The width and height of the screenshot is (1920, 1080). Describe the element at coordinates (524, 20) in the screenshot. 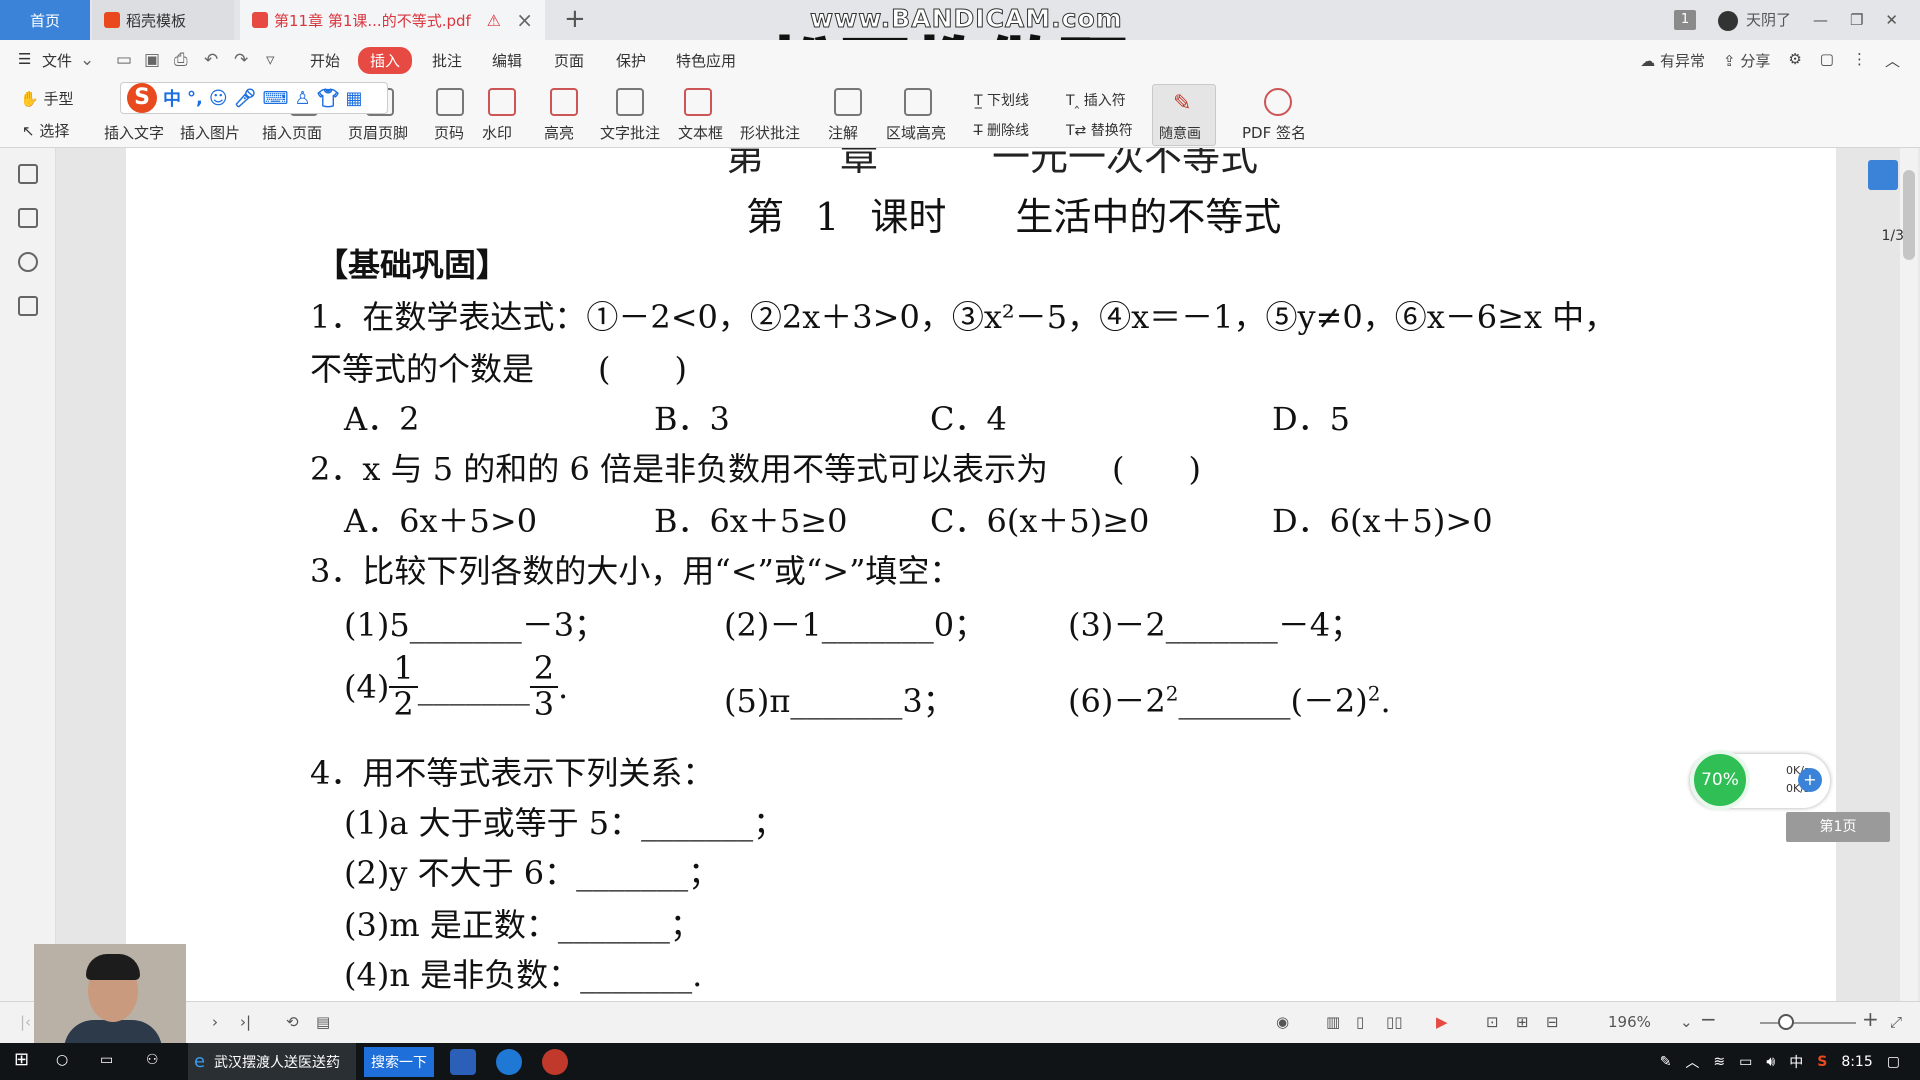

I see `close-tab-icon: ×` at that location.